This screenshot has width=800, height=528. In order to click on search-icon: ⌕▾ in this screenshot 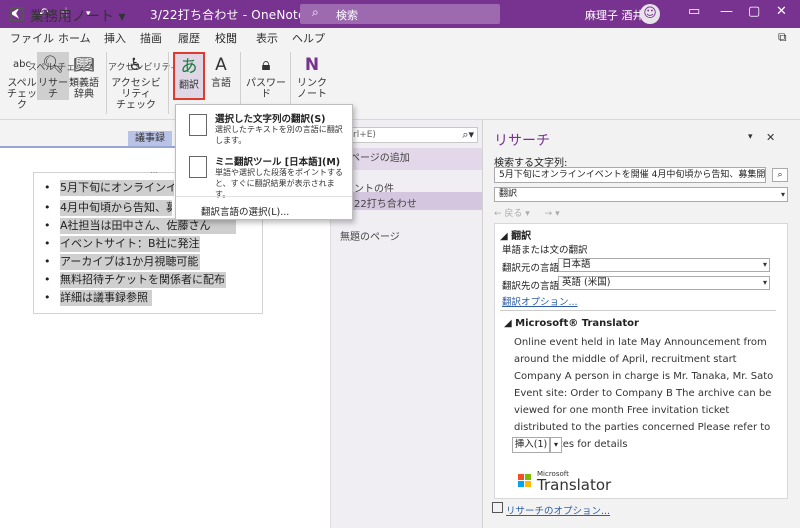, I will do `click(468, 135)`.